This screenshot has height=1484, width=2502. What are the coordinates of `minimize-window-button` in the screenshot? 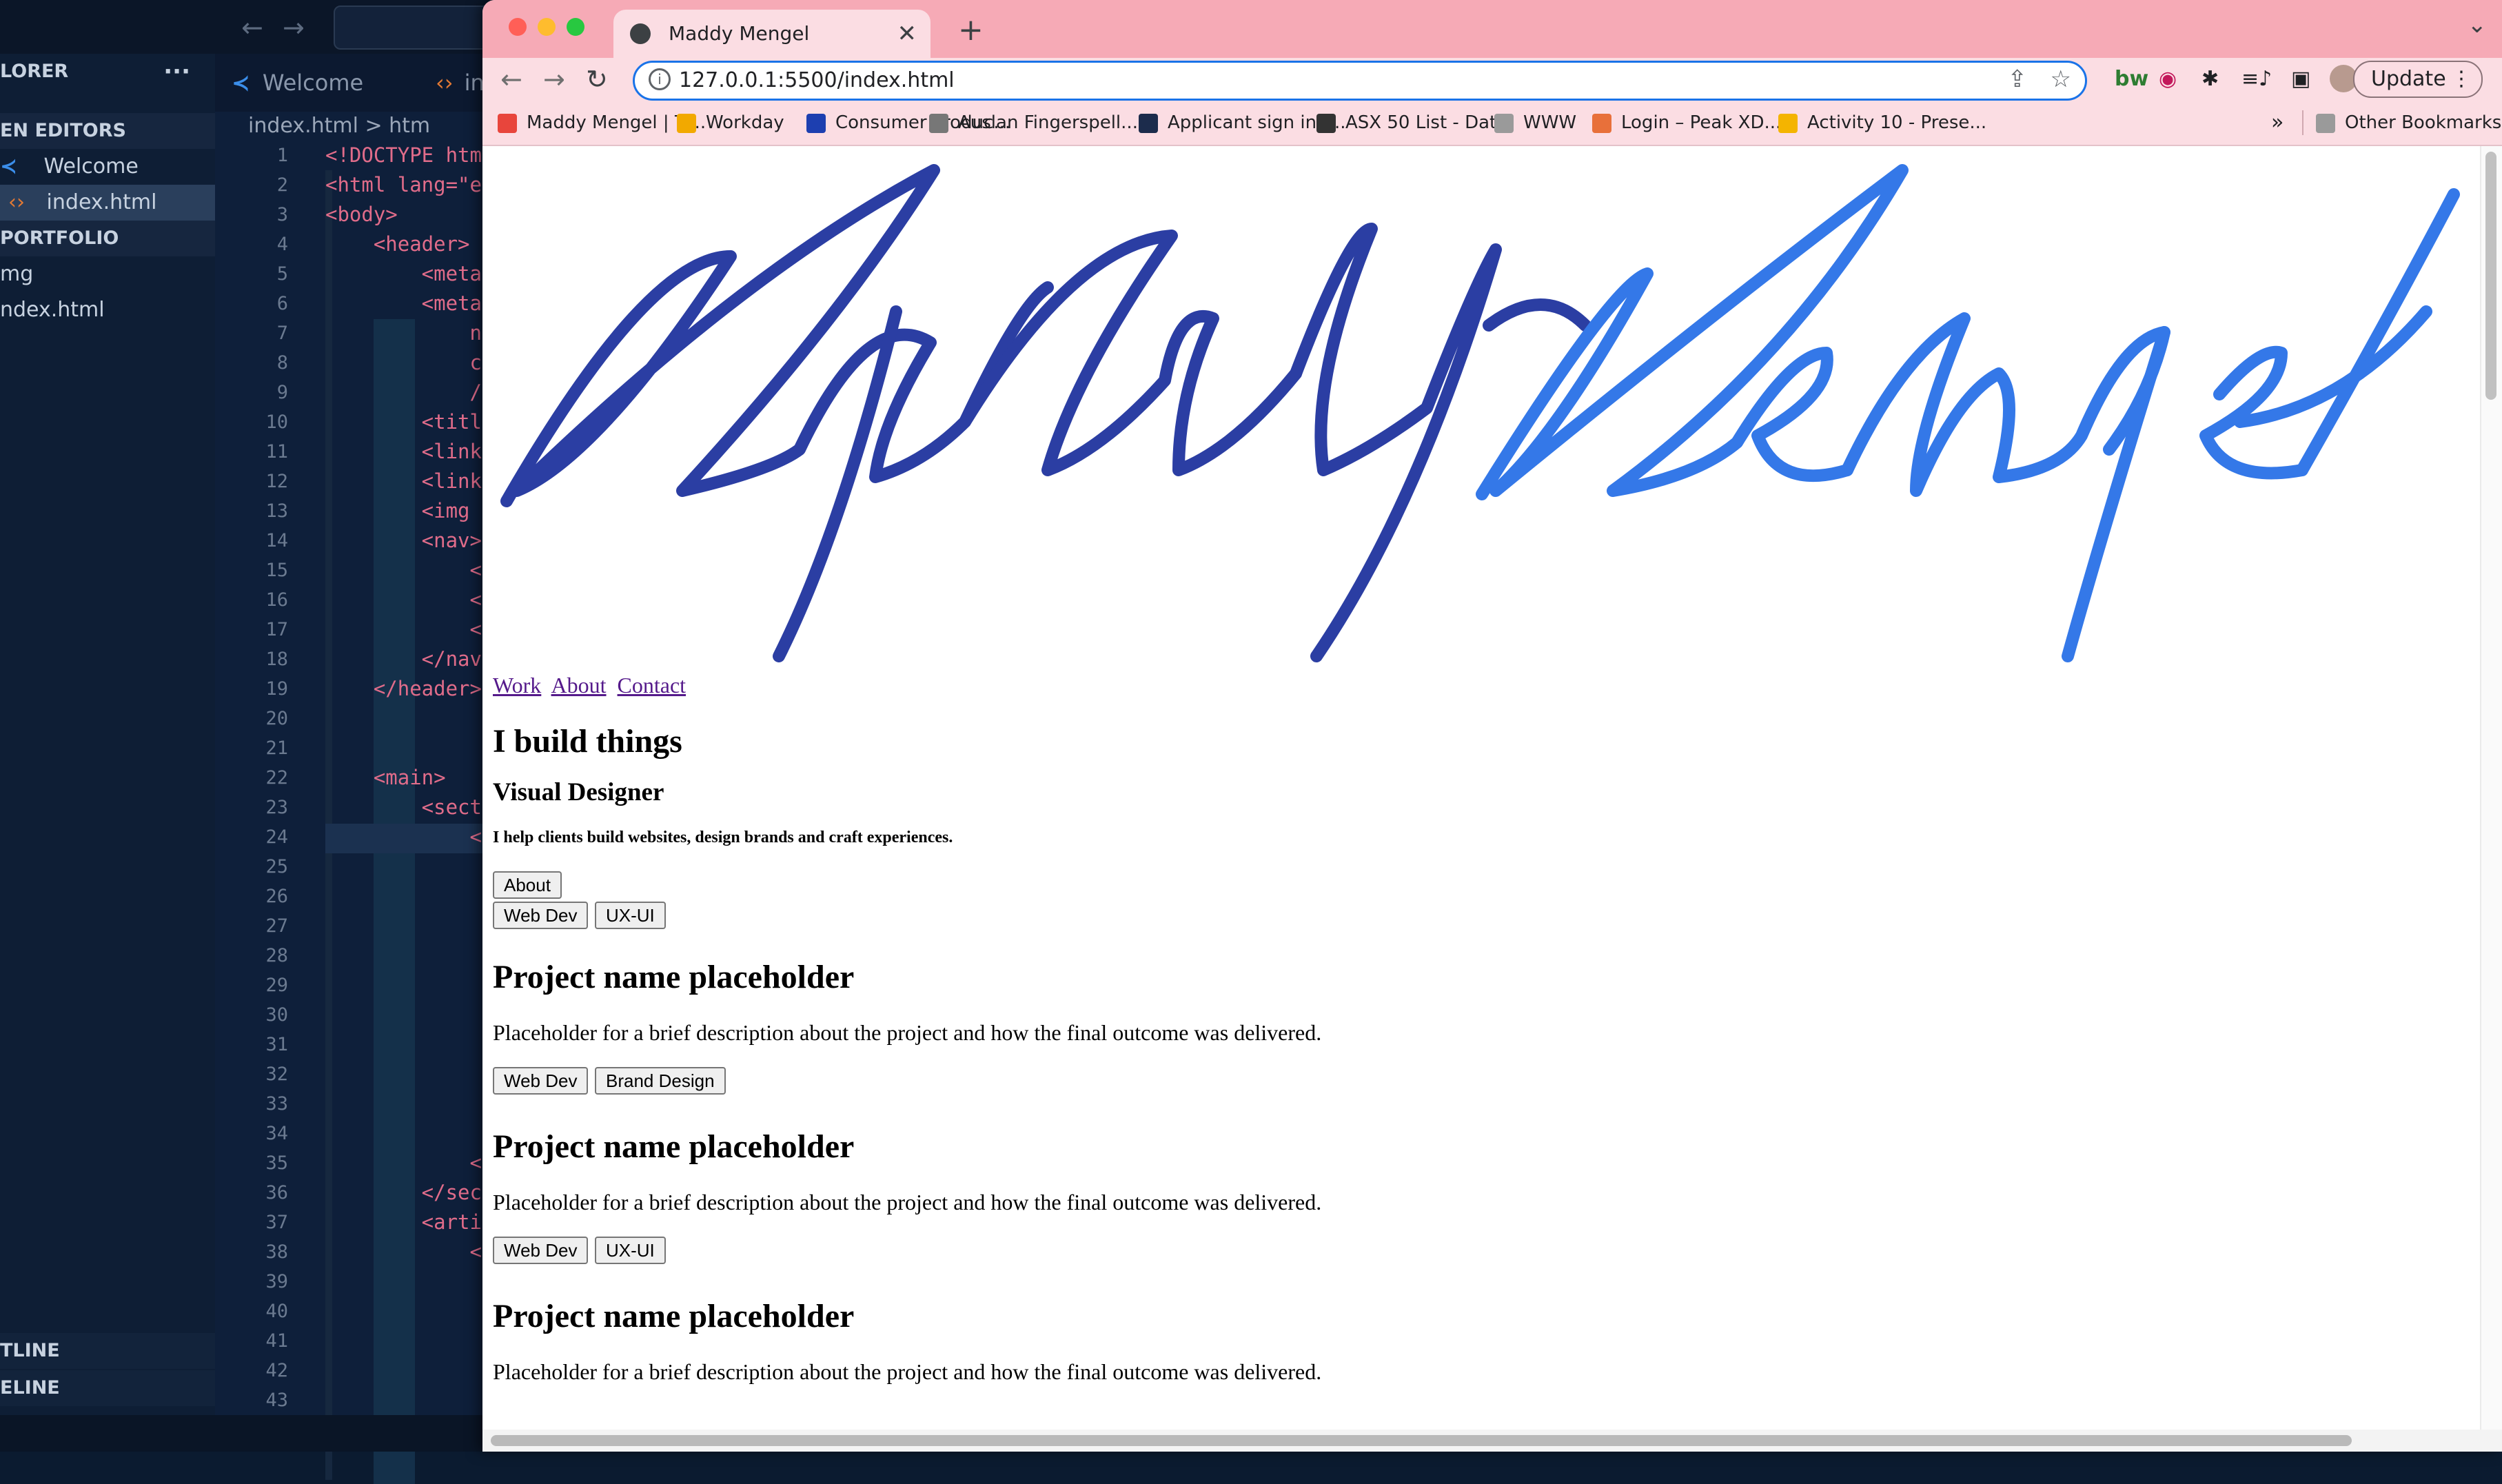 It's located at (547, 27).